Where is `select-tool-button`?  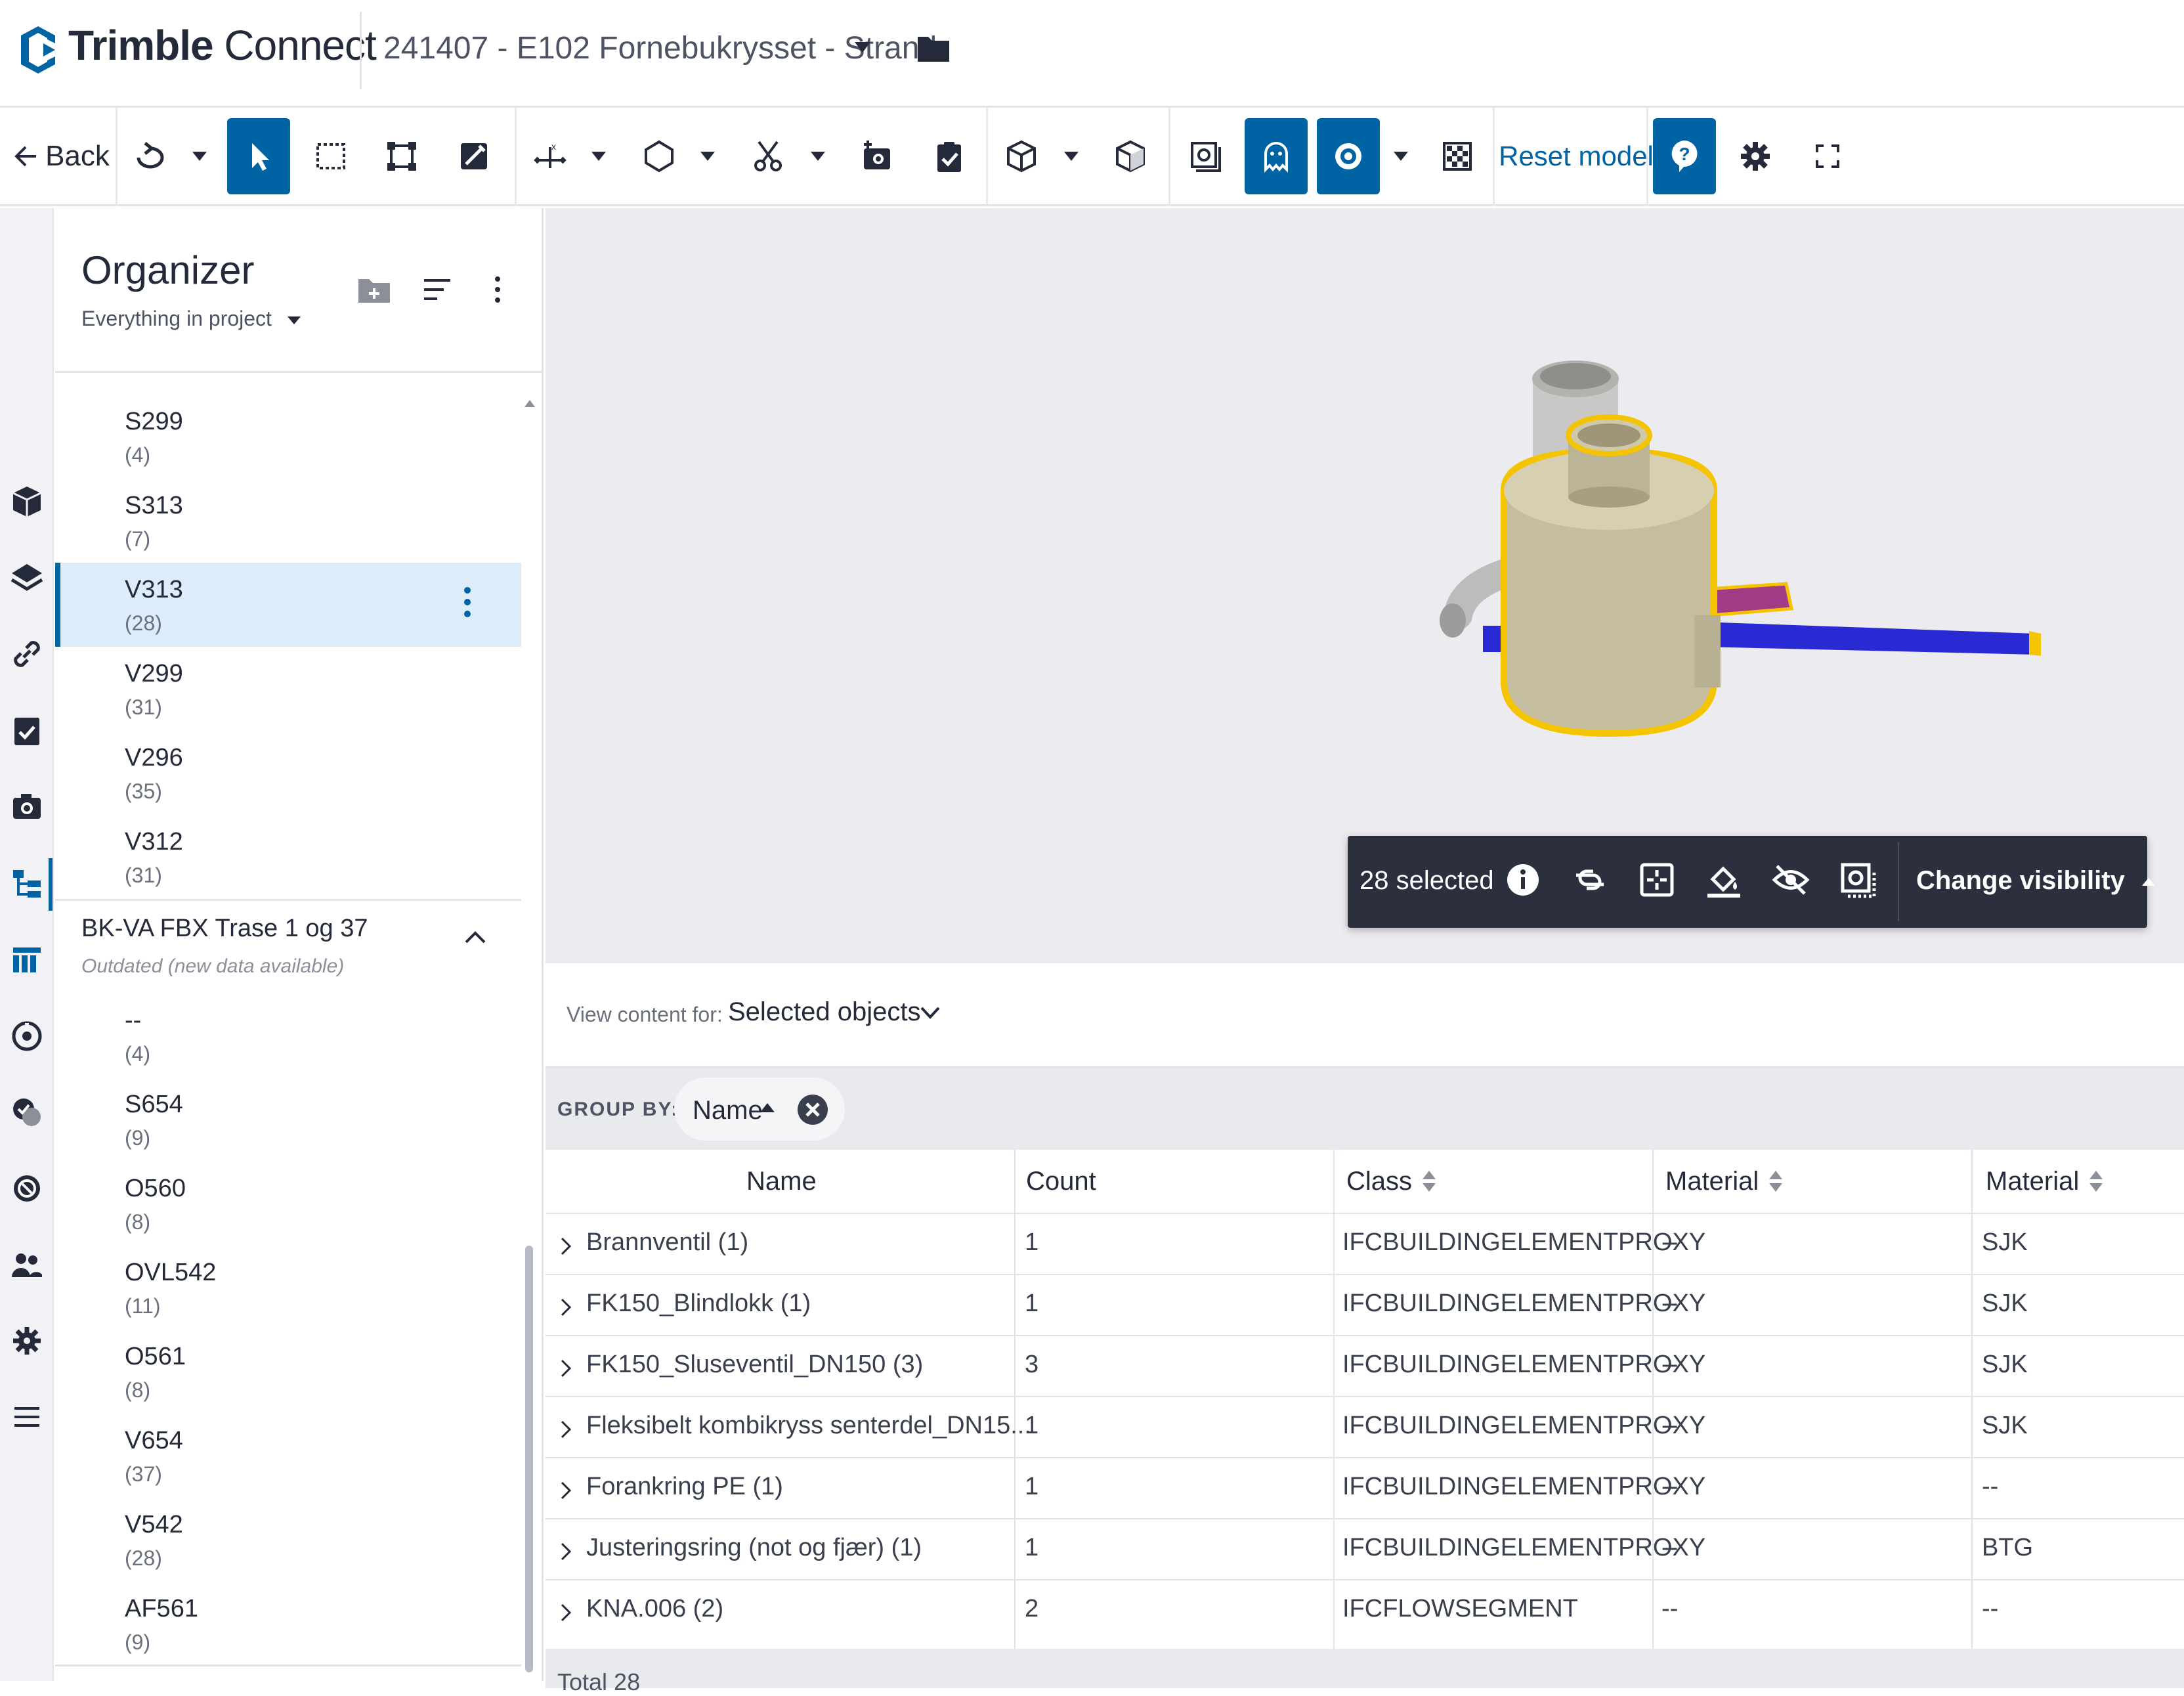 select-tool-button is located at coordinates (258, 156).